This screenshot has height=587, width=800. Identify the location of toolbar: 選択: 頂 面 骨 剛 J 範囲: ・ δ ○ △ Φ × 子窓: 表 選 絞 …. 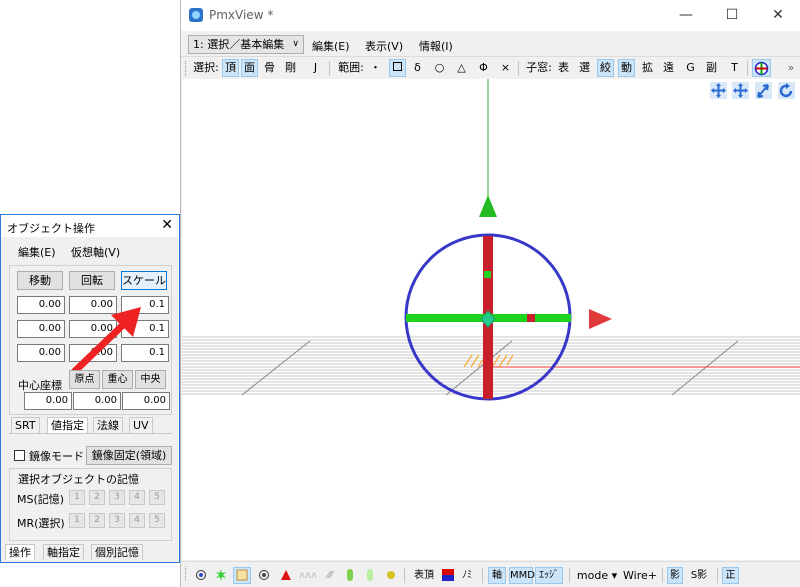
(490, 67).